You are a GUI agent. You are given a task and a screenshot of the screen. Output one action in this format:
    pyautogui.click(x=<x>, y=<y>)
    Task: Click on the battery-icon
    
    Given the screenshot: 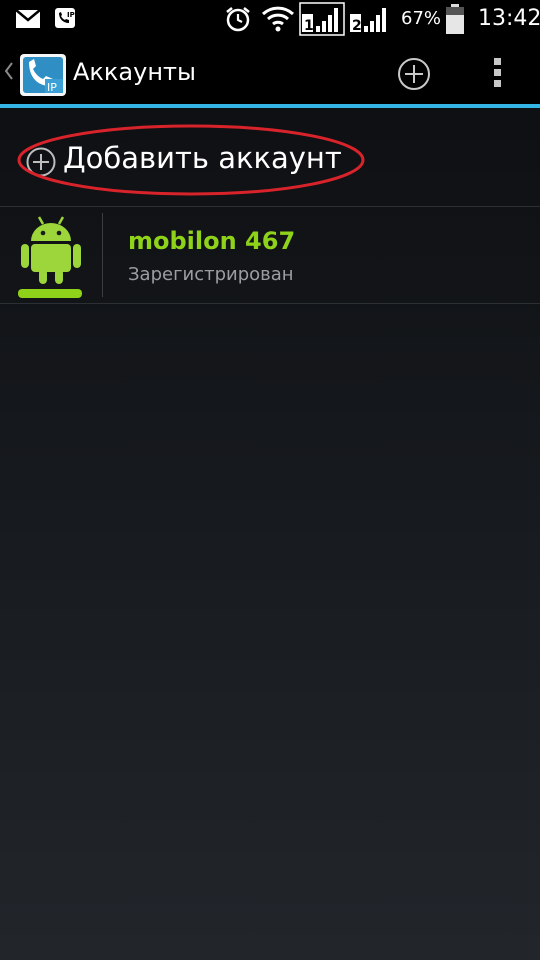 What is the action you would take?
    pyautogui.click(x=455, y=19)
    